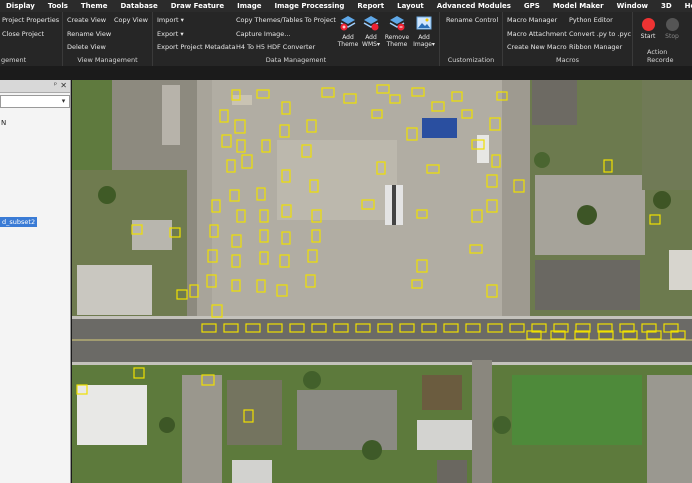 This screenshot has width=692, height=483. What do you see at coordinates (648, 24) in the screenshot?
I see `record-icon` at bounding box center [648, 24].